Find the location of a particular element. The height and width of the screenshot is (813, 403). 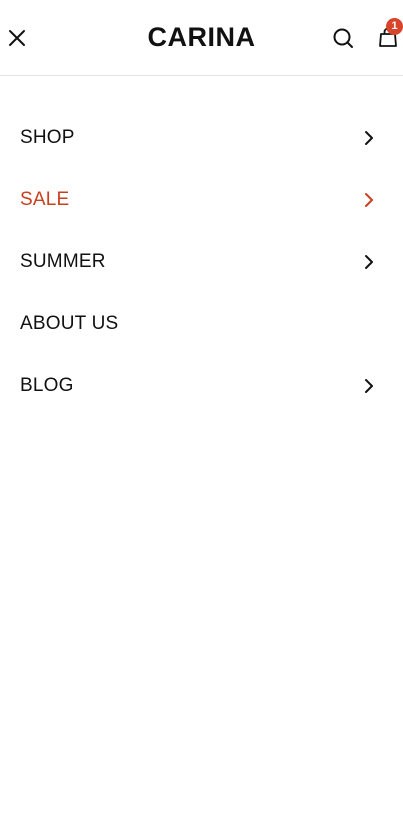

menu-item-sale: SALE is located at coordinates (201, 200).